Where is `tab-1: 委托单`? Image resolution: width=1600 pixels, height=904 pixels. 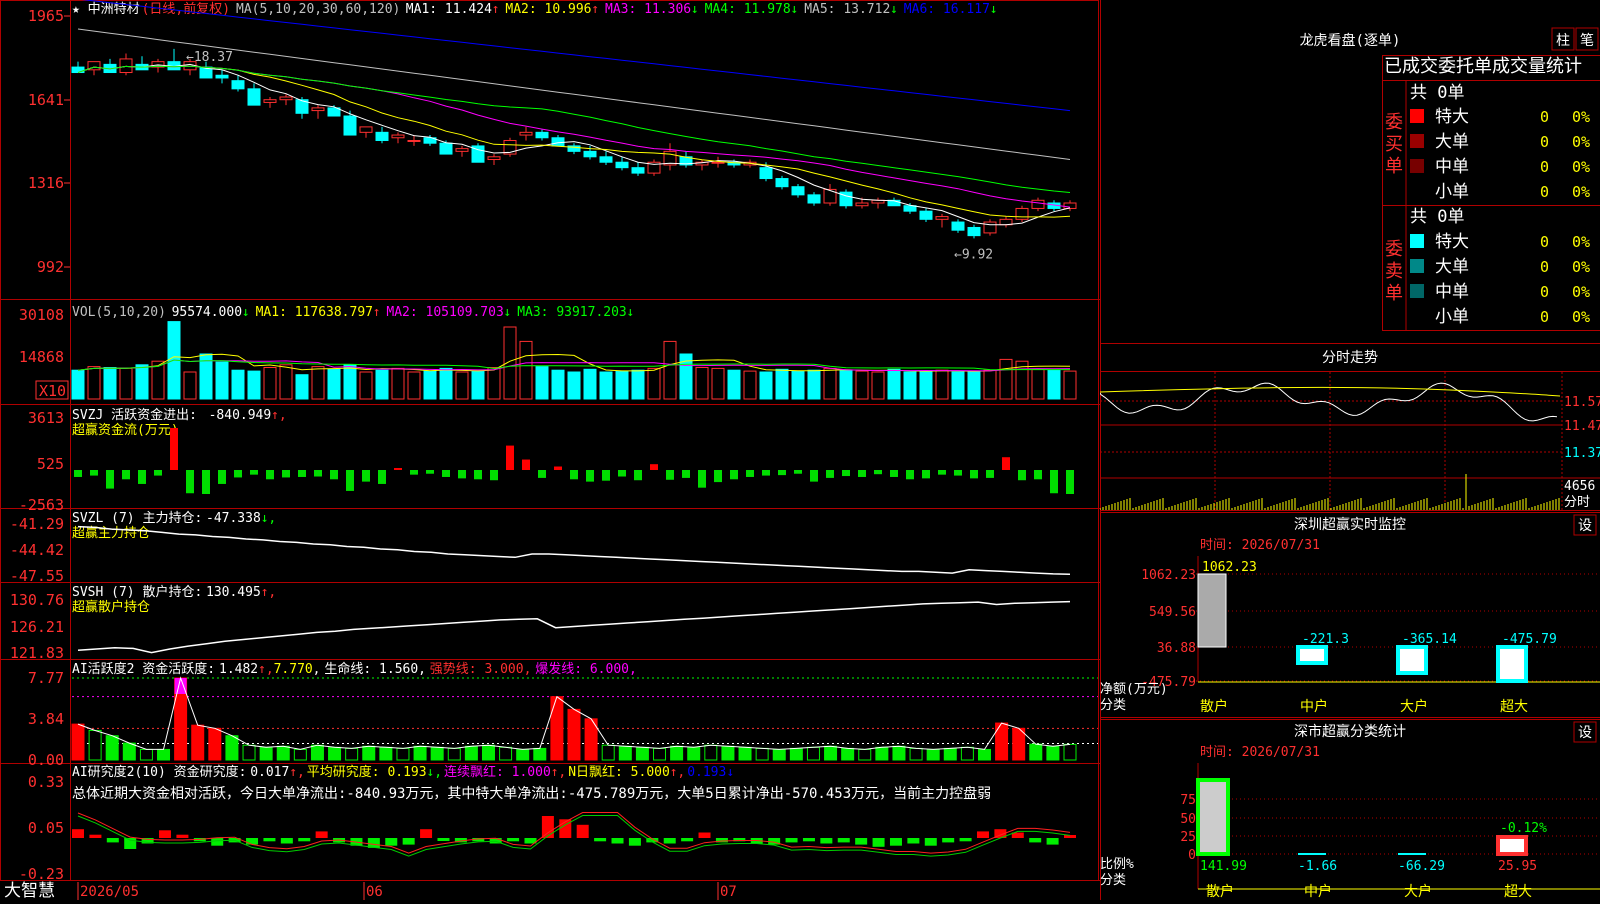
tab-1: 委托单 is located at coordinates (1465, 66).